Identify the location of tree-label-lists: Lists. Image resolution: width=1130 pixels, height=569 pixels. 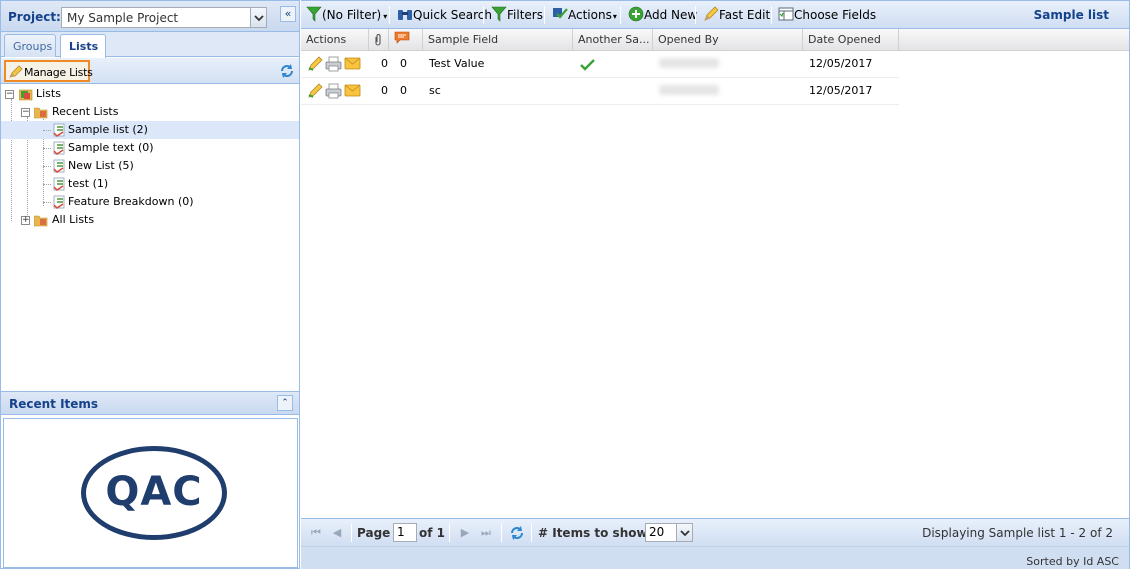
(48, 93).